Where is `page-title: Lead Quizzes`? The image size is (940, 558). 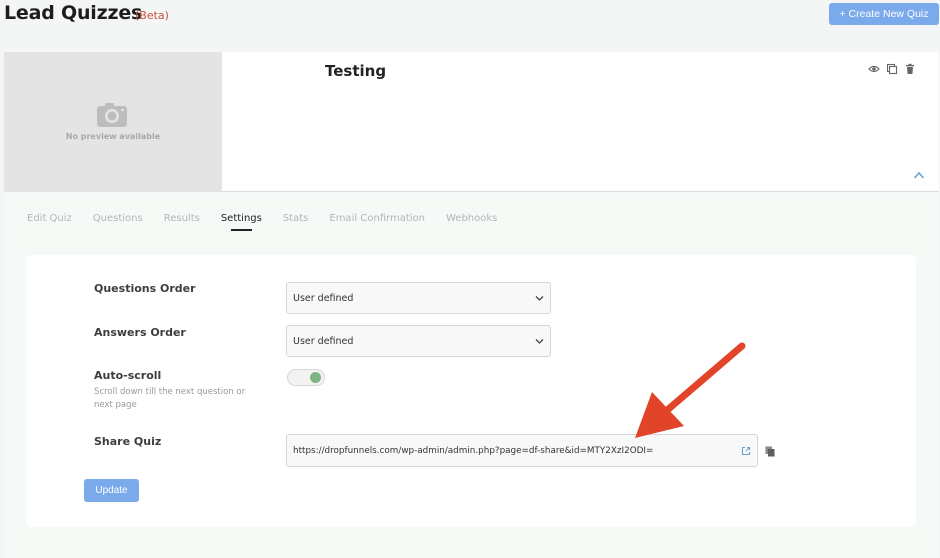 page-title: Lead Quizzes is located at coordinates (73, 13).